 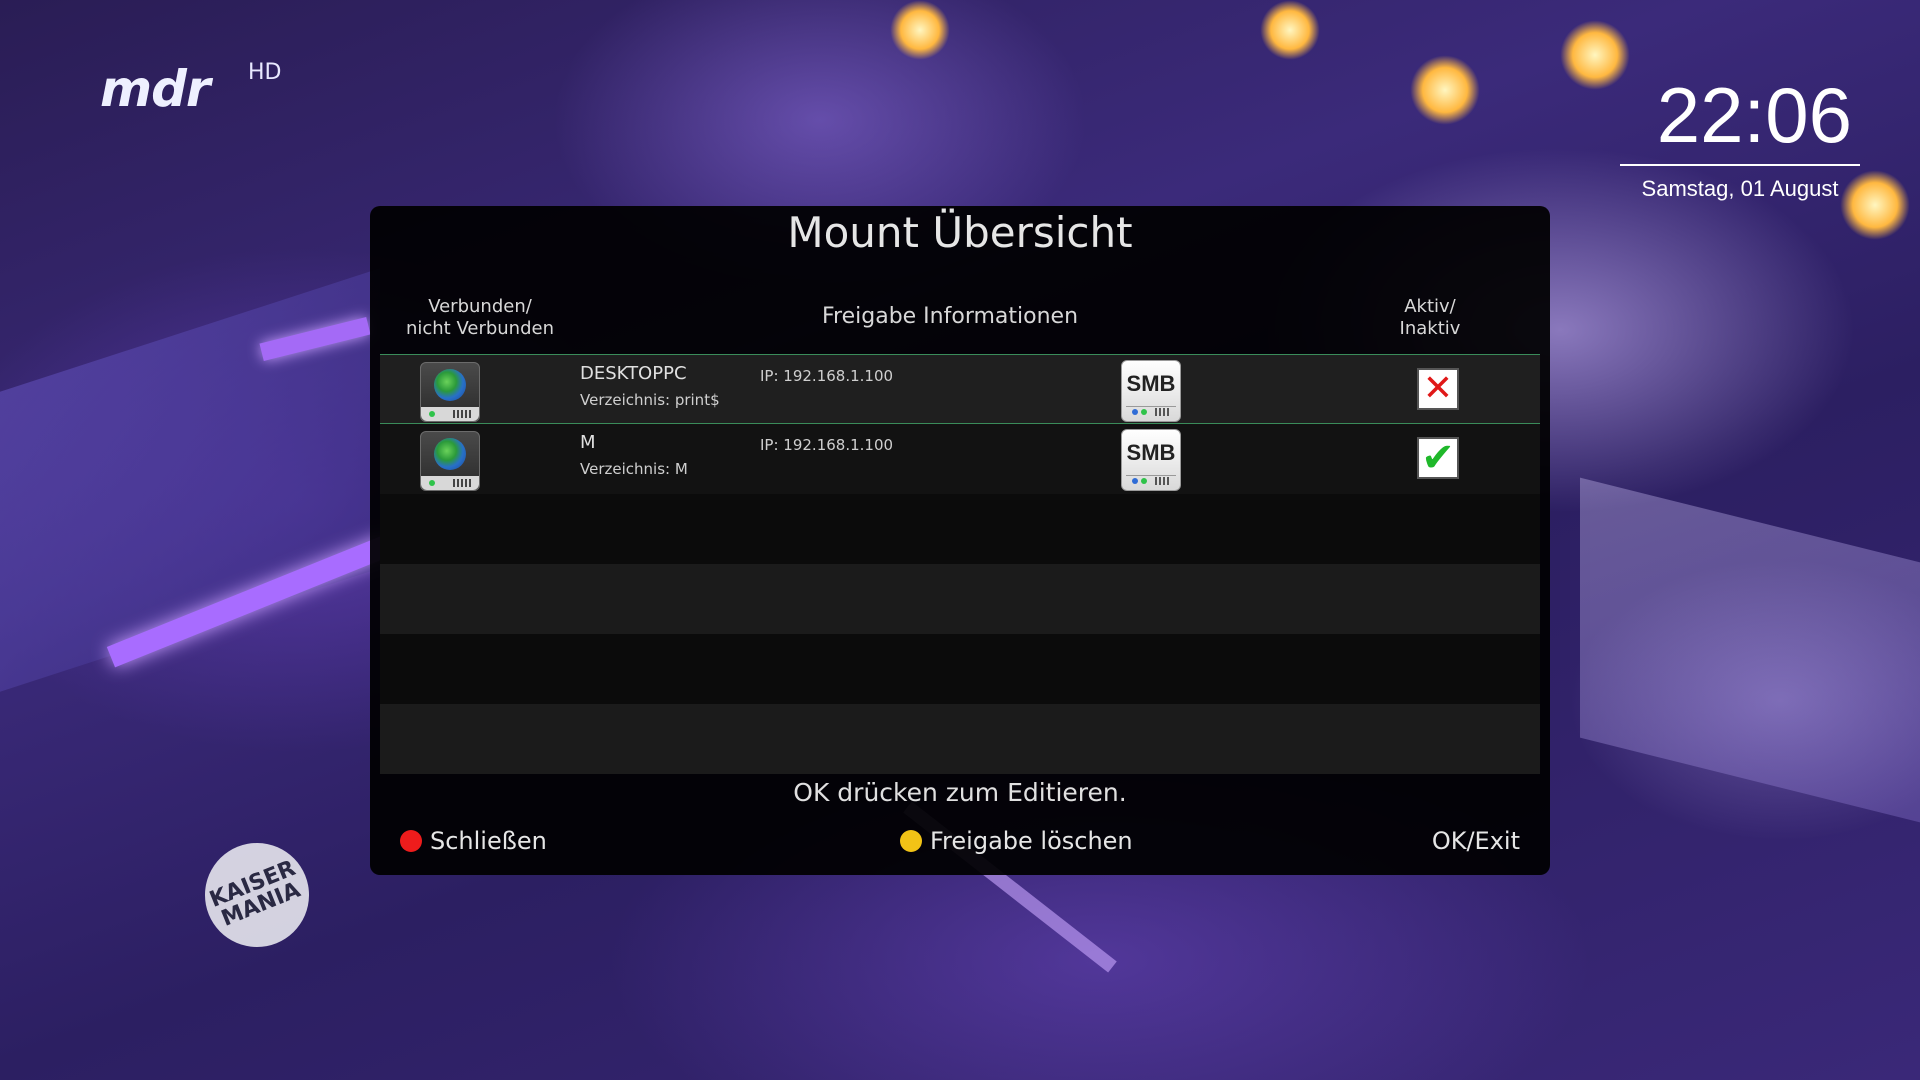 What do you see at coordinates (911, 841) in the screenshot?
I see `yellow-button-icon` at bounding box center [911, 841].